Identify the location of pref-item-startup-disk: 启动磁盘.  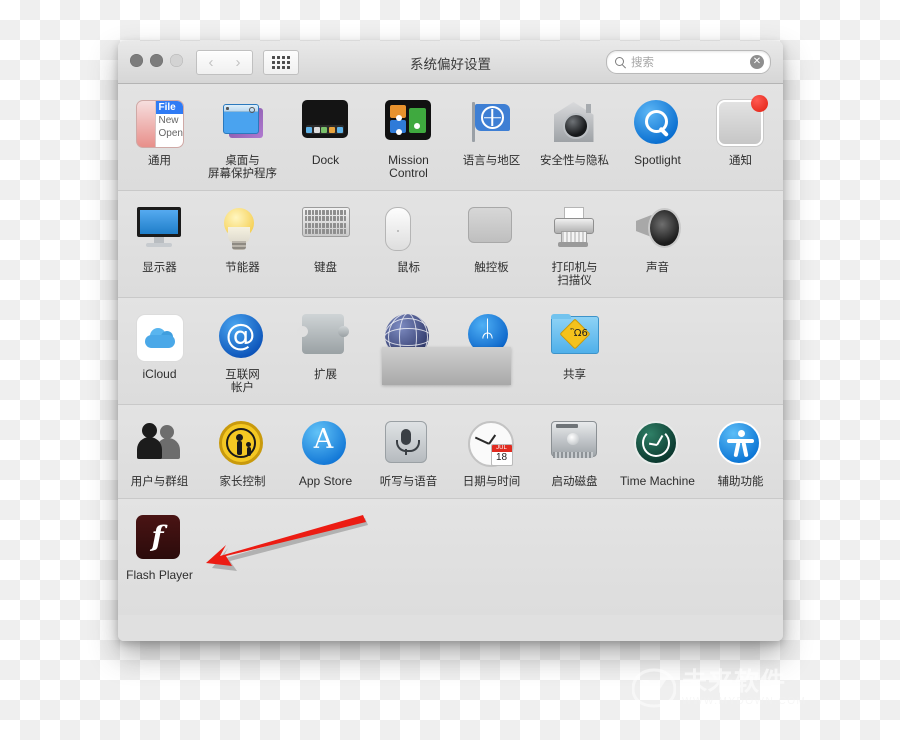
(574, 453).